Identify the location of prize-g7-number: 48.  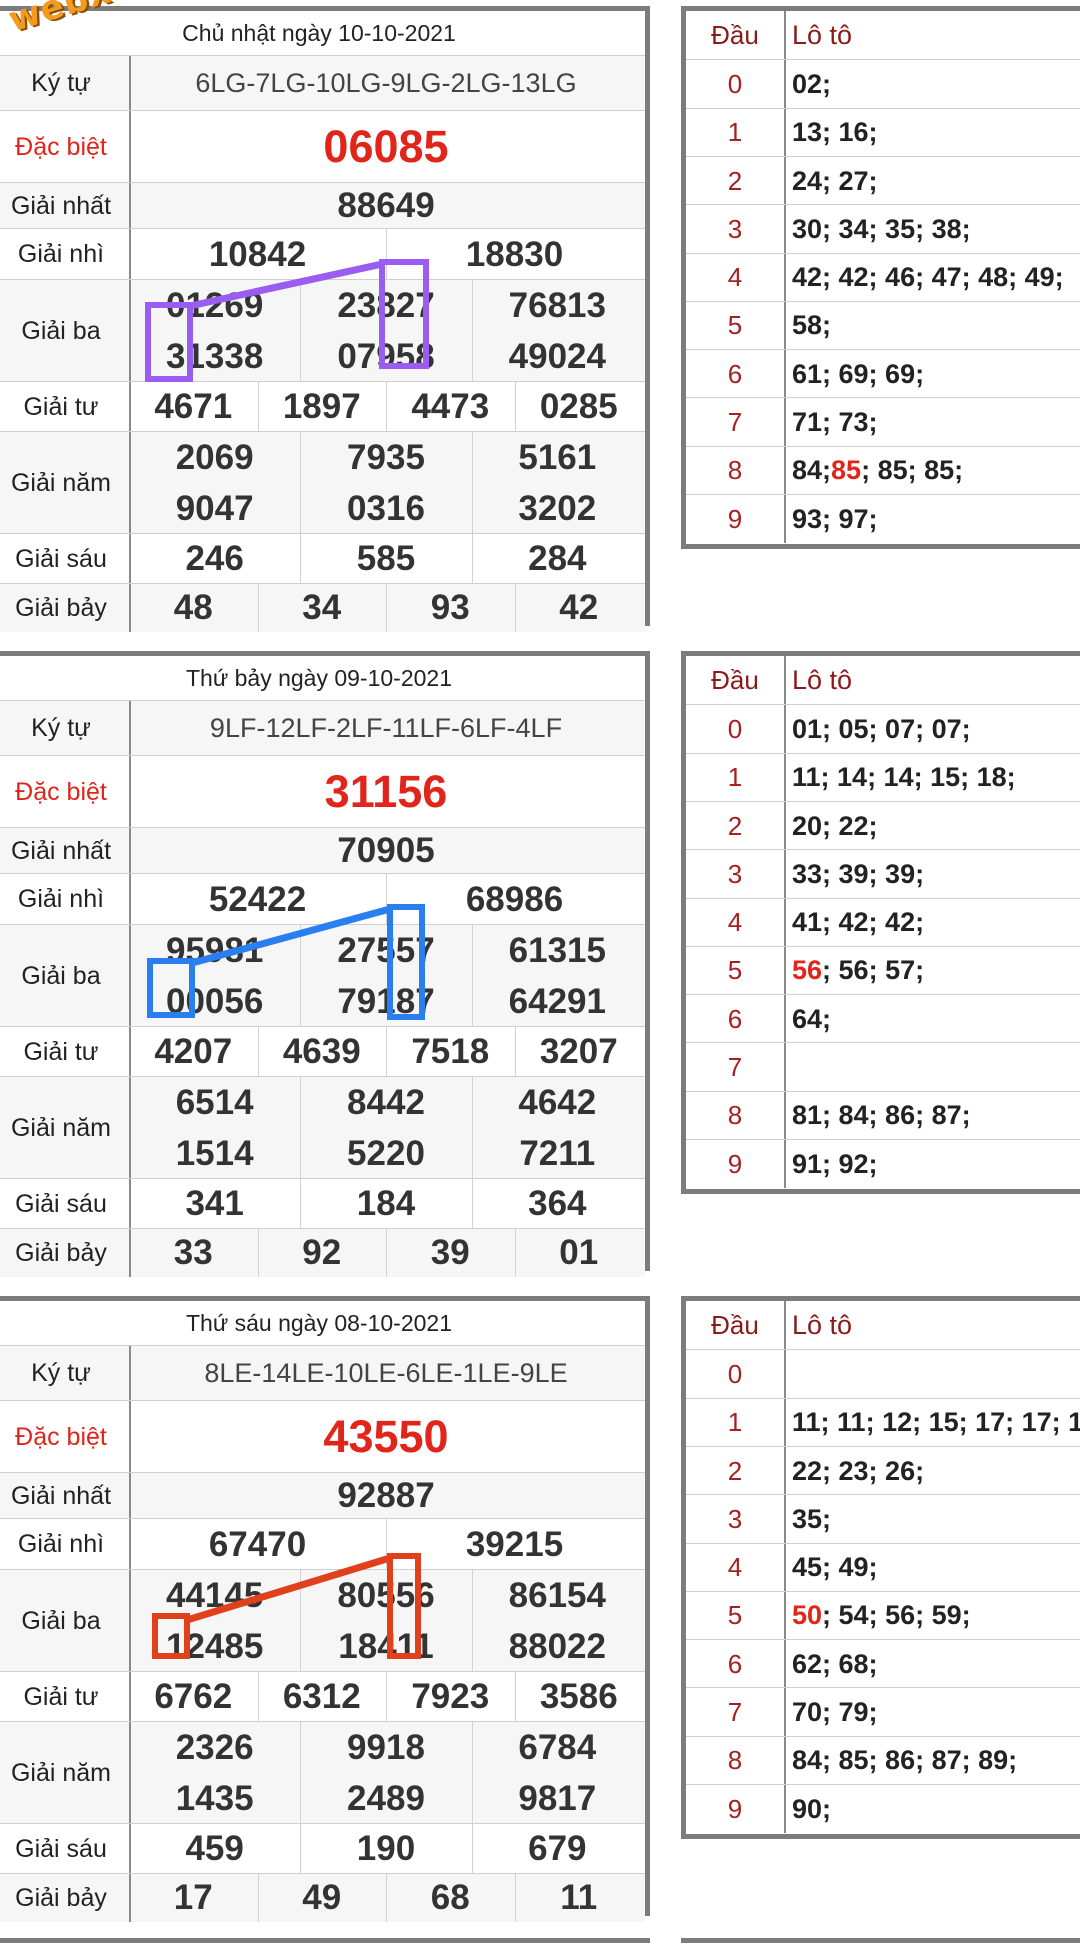
(193, 607).